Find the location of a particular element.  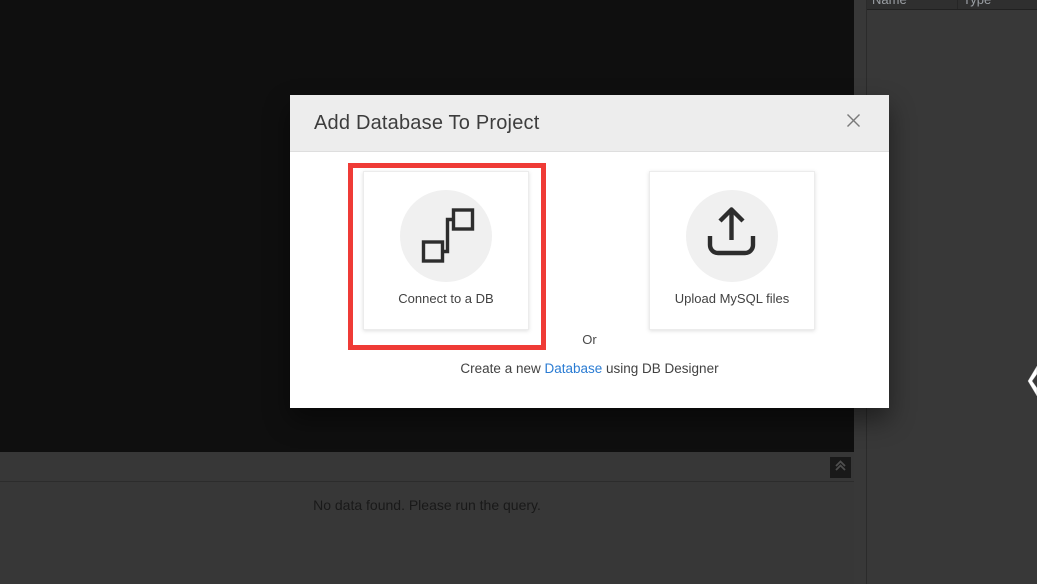

close-button is located at coordinates (853, 123).